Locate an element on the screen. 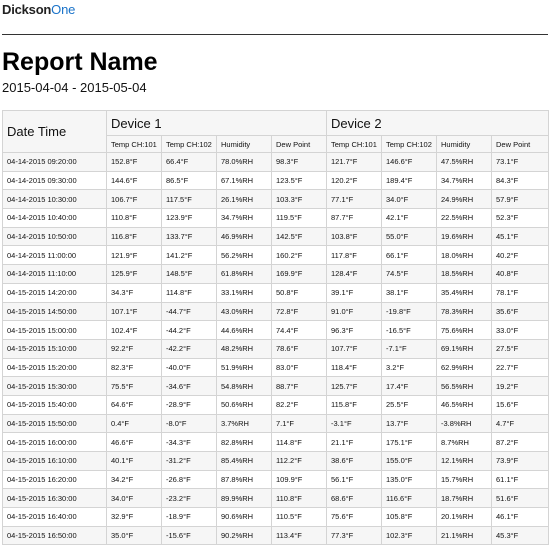 The height and width of the screenshot is (545, 550). reading-cell: 102.4°F is located at coordinates (134, 330).